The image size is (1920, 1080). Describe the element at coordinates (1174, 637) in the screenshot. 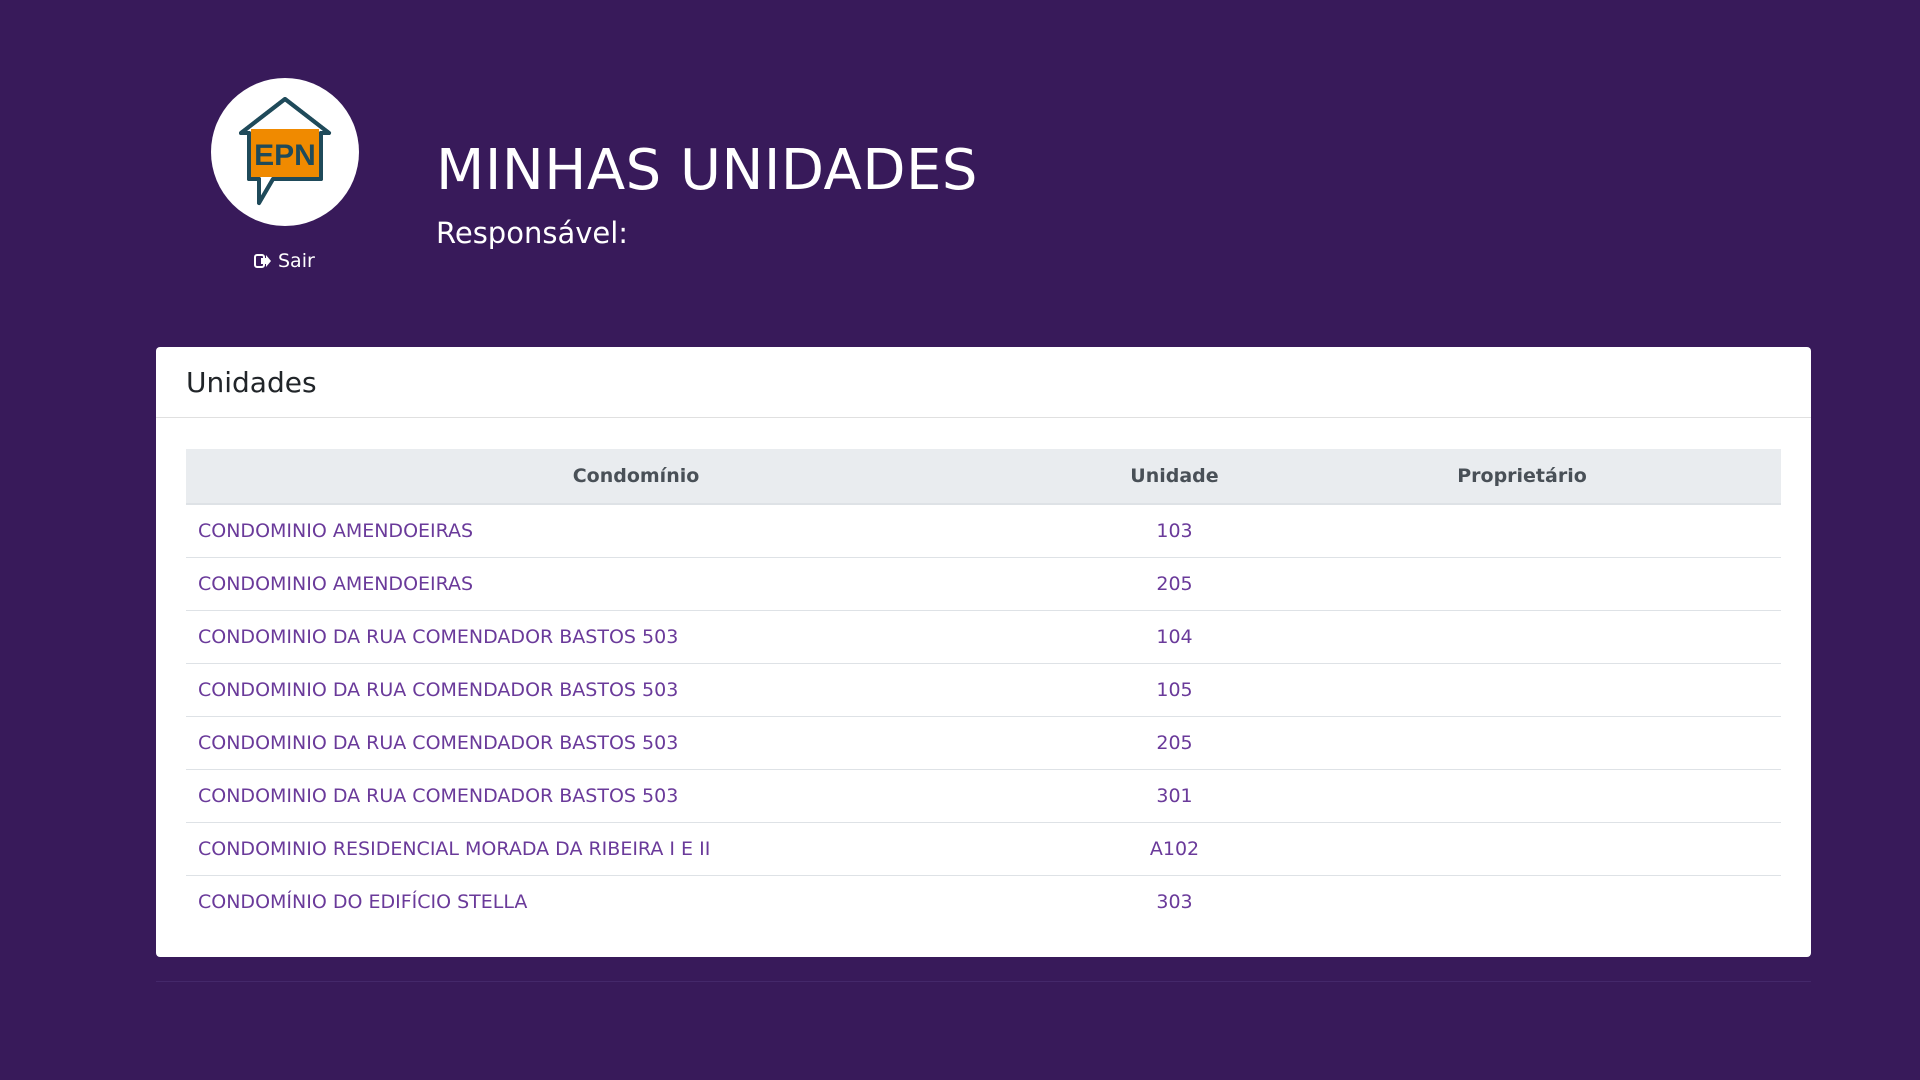

I see `unidade-link: 104` at that location.